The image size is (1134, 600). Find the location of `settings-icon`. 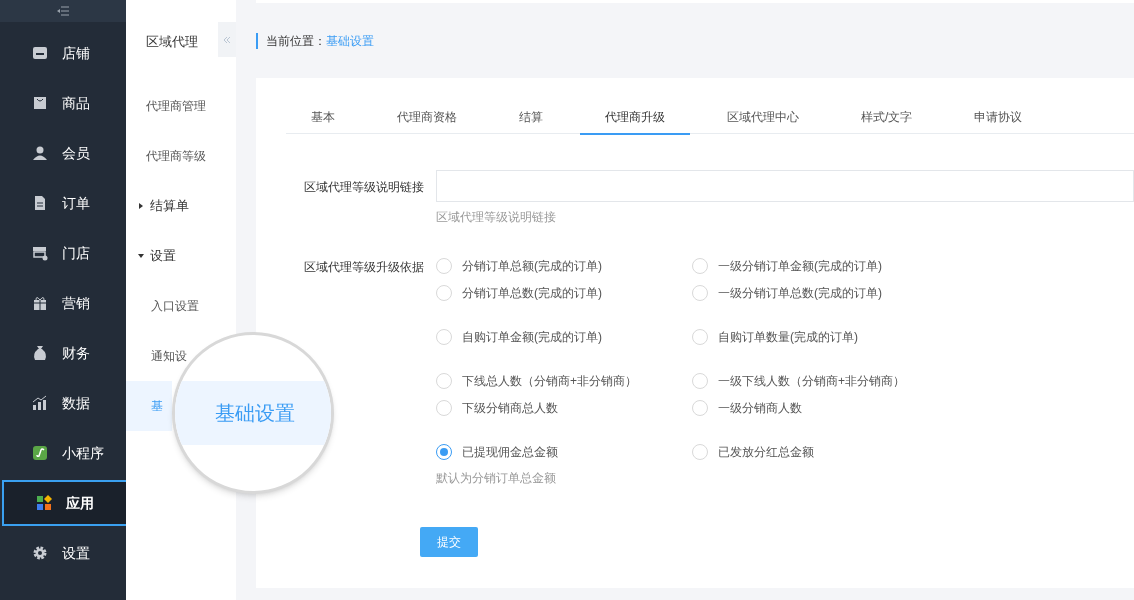

settings-icon is located at coordinates (40, 553).